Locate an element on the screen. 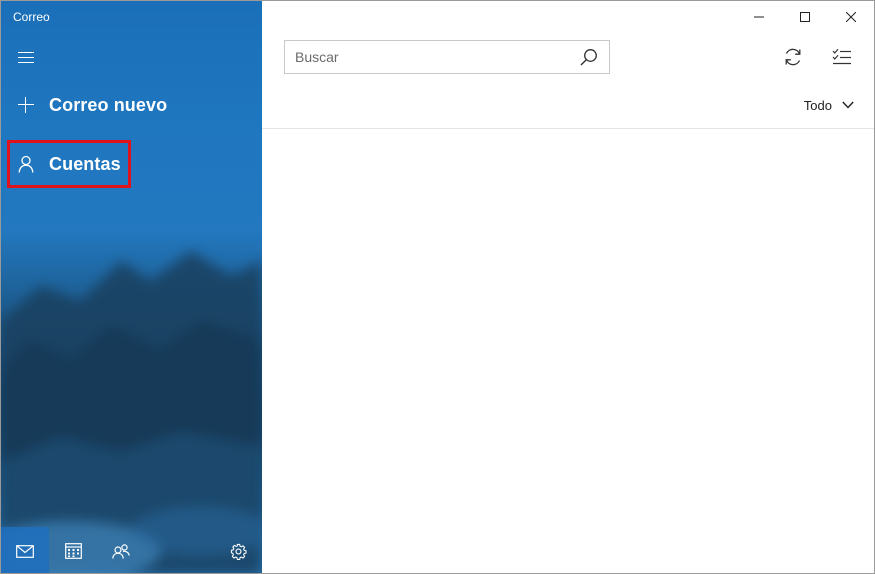  mail-nav-button is located at coordinates (25, 550).